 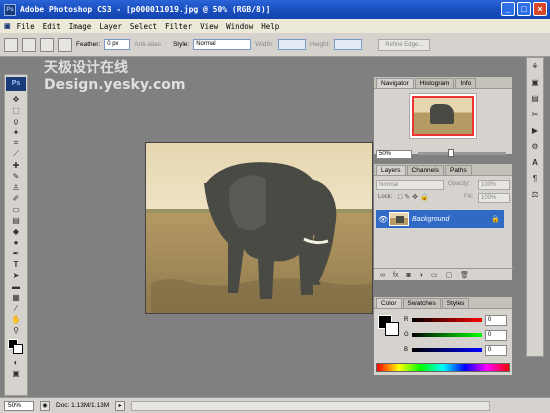 I want to click on clone-source-icon: ⚖, so click(x=535, y=195).